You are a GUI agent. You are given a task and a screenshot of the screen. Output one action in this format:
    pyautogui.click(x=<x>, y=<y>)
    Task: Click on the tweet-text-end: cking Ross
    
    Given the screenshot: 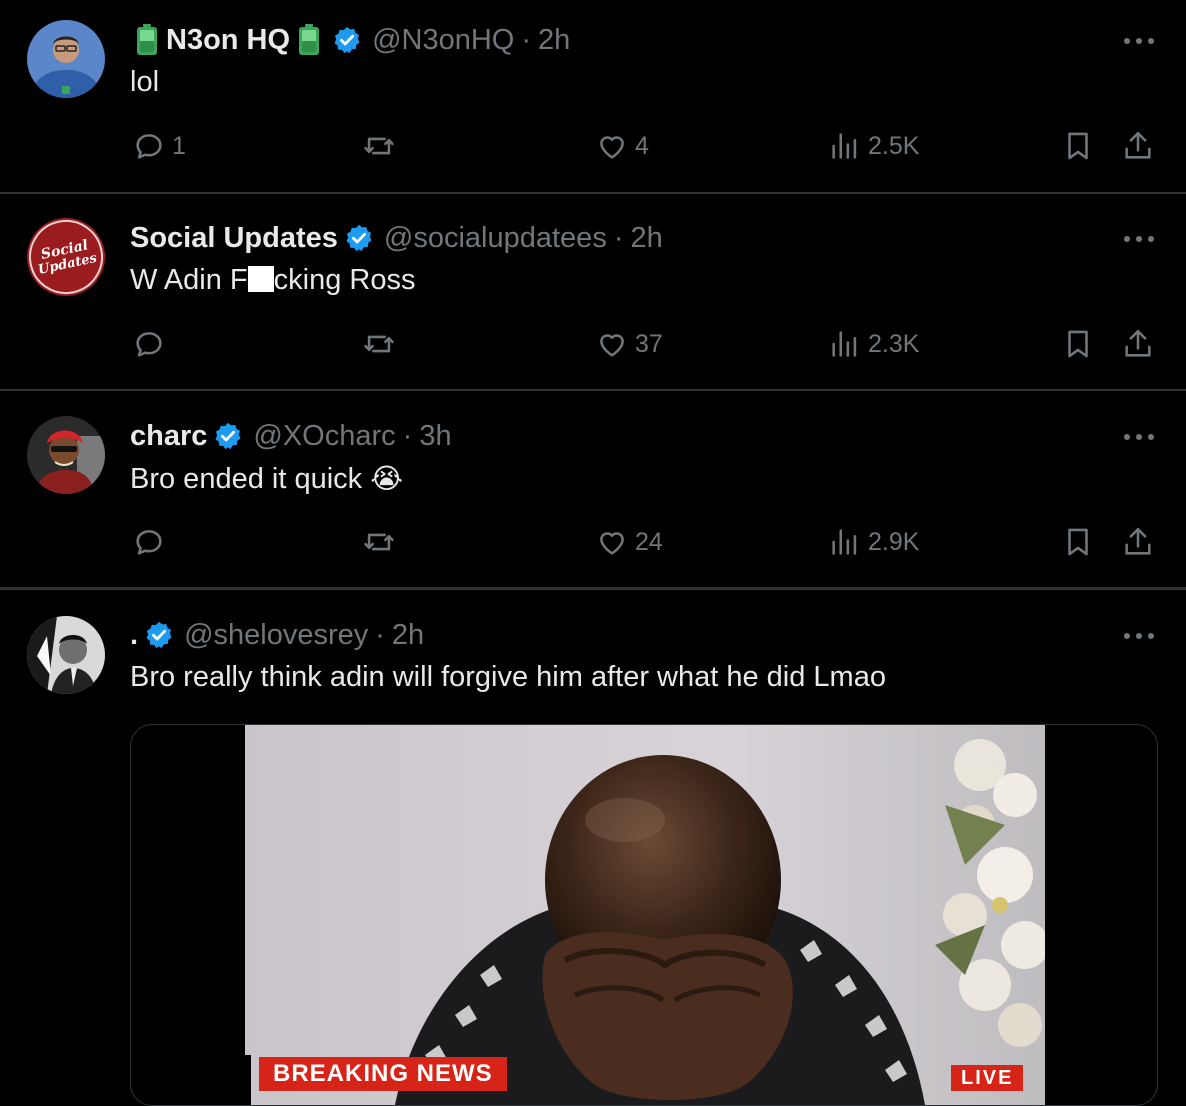 What is the action you would take?
    pyautogui.click(x=344, y=280)
    